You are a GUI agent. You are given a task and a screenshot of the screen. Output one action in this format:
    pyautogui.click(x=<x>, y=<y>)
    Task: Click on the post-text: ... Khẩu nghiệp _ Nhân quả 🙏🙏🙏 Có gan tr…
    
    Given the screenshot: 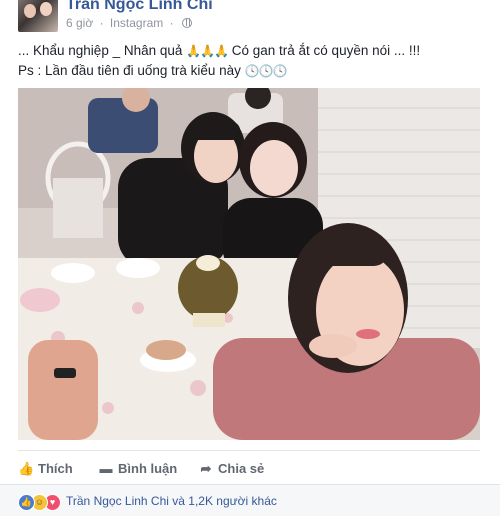 What is the action you would take?
    pyautogui.click(x=253, y=61)
    